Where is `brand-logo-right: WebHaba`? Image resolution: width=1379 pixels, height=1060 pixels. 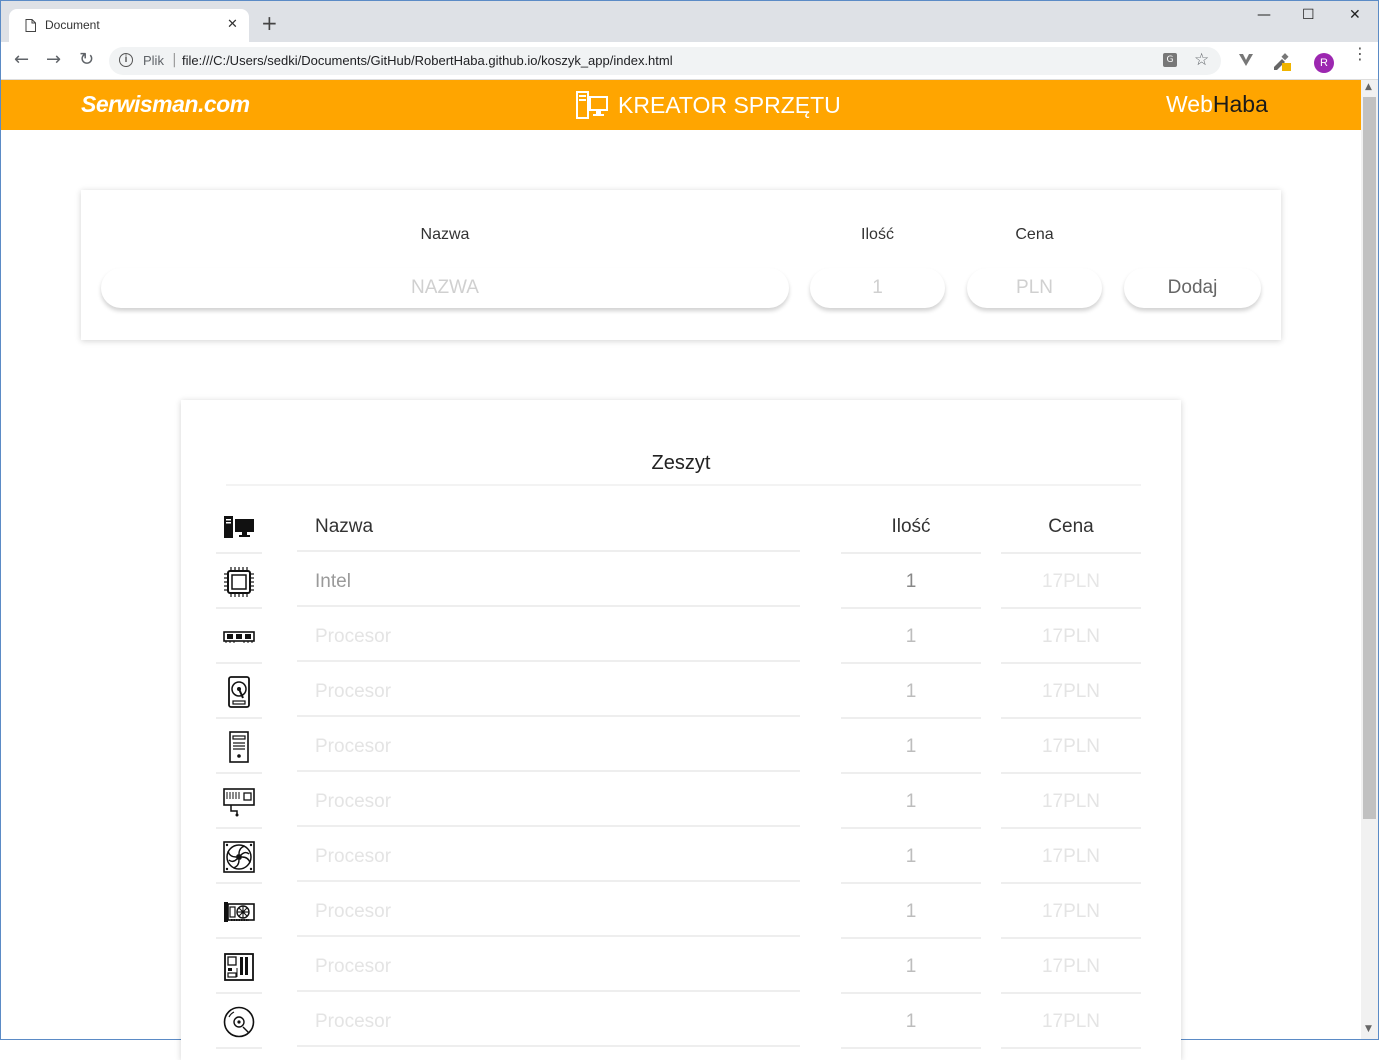
brand-logo-right: WebHaba is located at coordinates (1217, 104).